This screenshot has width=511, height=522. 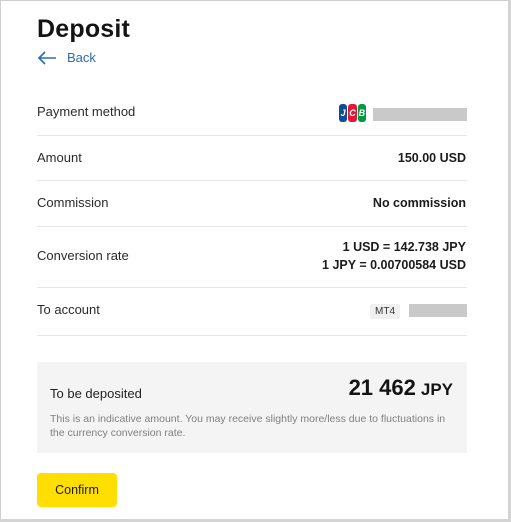 I want to click on jcb-card-icon: J C B, so click(x=352, y=113).